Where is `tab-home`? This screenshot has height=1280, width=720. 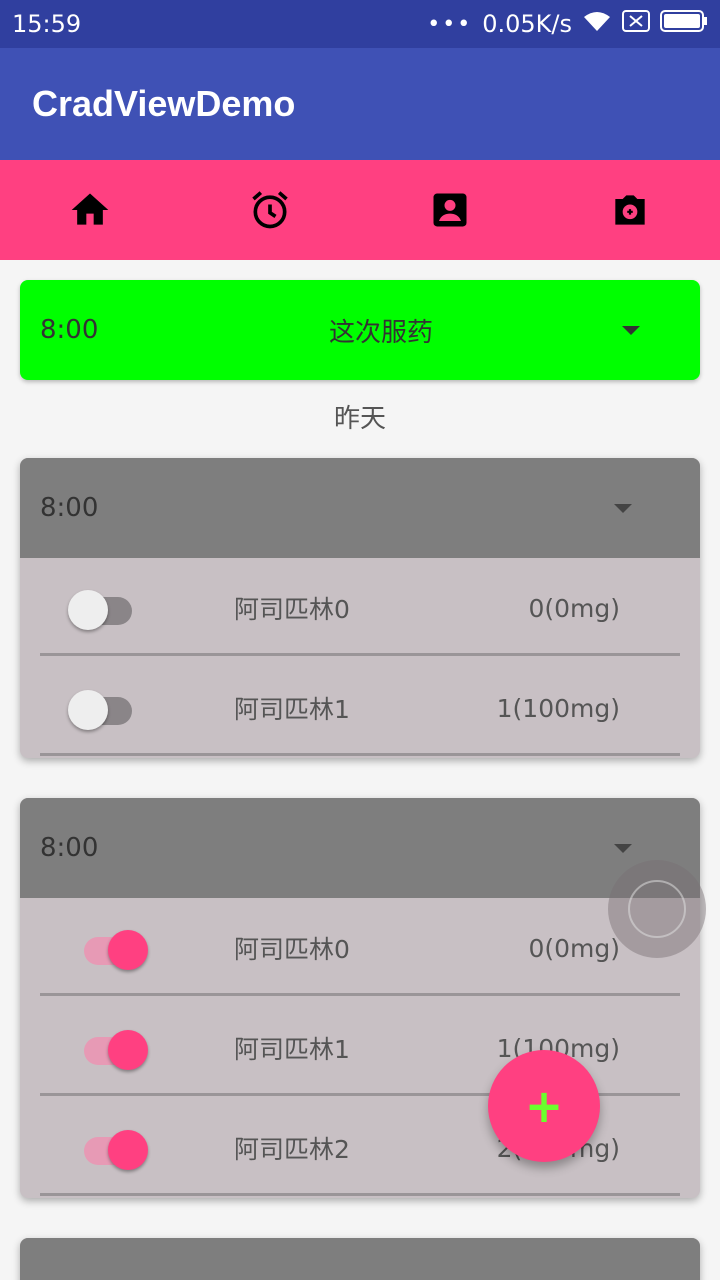 tab-home is located at coordinates (90, 210).